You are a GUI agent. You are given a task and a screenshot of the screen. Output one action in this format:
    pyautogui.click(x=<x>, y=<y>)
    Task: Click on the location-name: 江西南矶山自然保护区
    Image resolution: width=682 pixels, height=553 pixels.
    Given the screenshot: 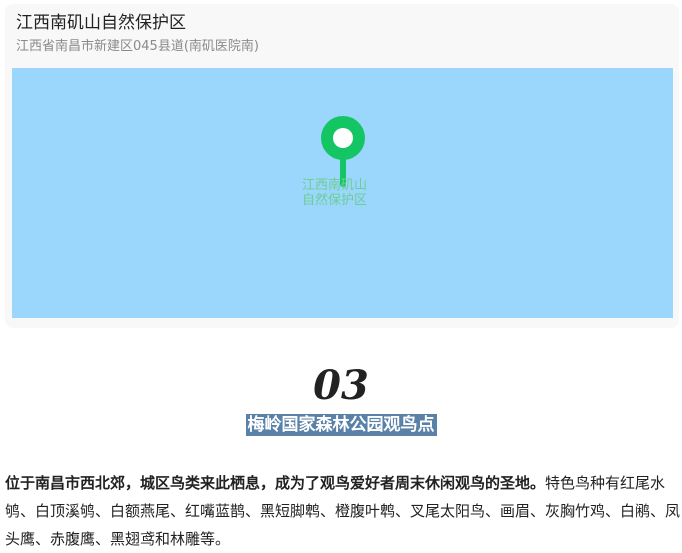 What is the action you would take?
    pyautogui.click(x=101, y=23)
    